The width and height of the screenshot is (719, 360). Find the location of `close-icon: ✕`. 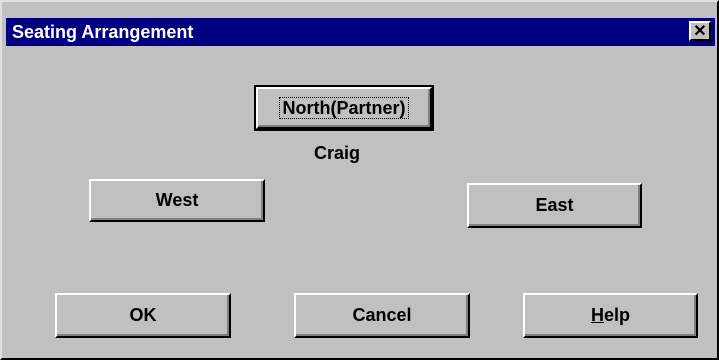

close-icon: ✕ is located at coordinates (700, 31).